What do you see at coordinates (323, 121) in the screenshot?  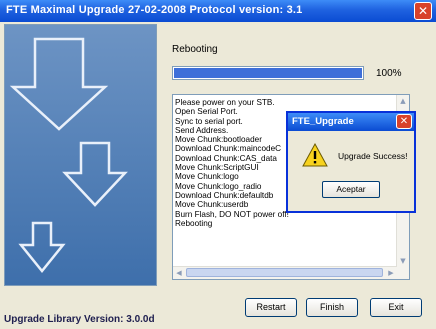 I see `dialog-title: FTE_Upgrade` at bounding box center [323, 121].